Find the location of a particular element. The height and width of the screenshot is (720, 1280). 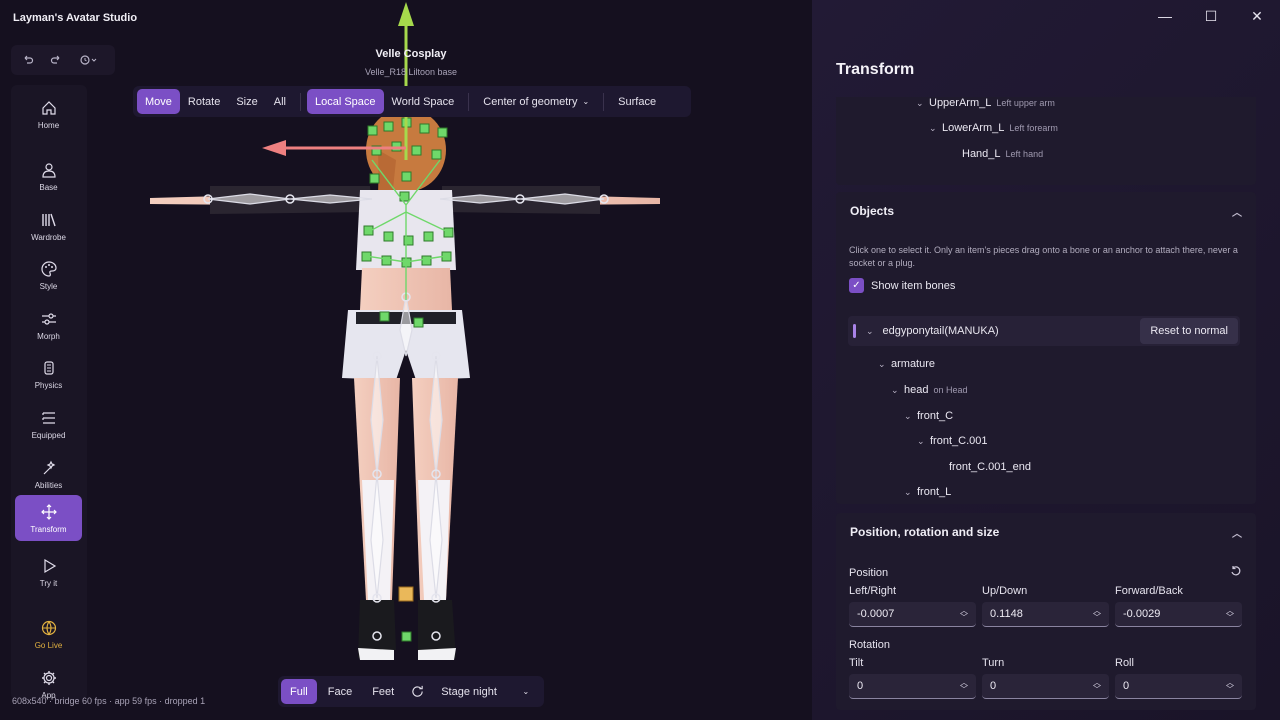

maximize-button: ☐ is located at coordinates (1211, 16).